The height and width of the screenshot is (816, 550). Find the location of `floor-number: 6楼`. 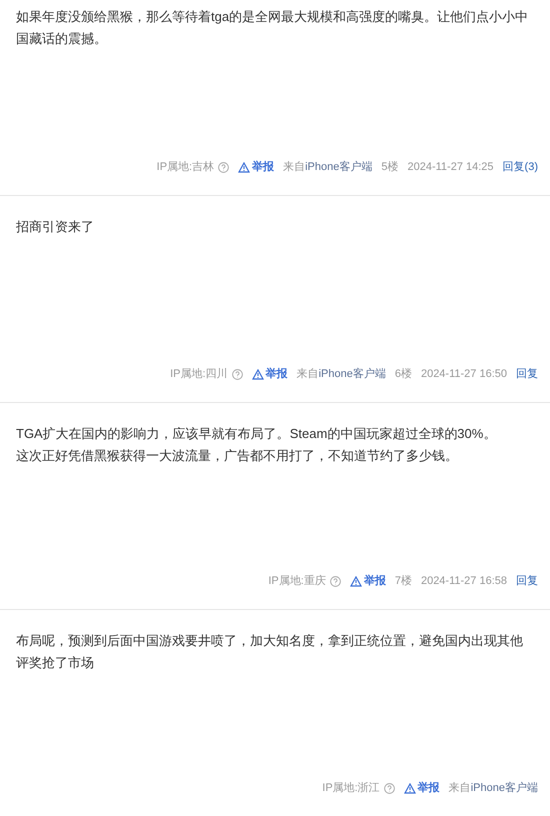

floor-number: 6楼 is located at coordinates (403, 374).